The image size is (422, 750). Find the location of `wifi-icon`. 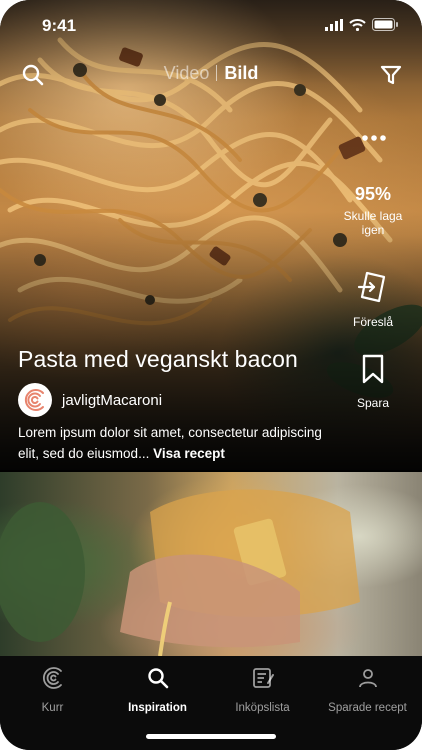

wifi-icon is located at coordinates (357, 24).